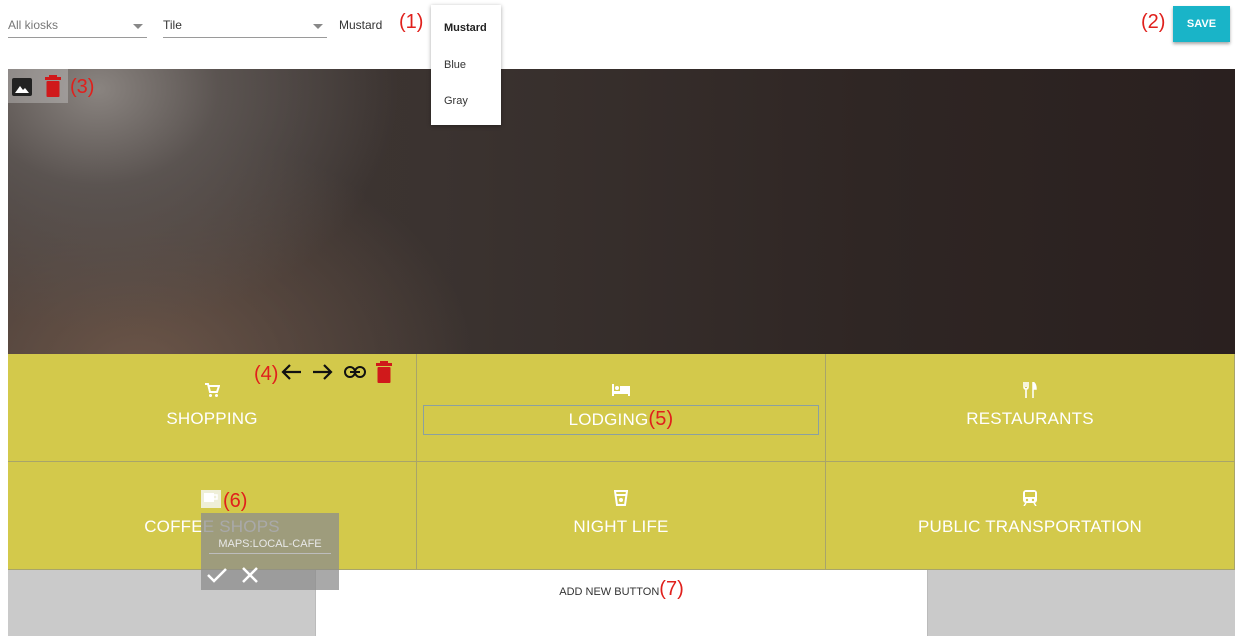 This screenshot has width=1235, height=636. I want to click on add-new-slot: ADD NEW BUTTON(7), so click(621, 603).